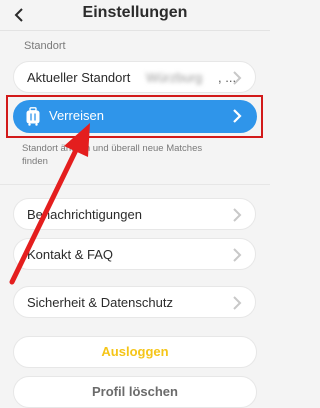 The height and width of the screenshot is (408, 320). I want to click on page-title: Einstellungen, so click(135, 12).